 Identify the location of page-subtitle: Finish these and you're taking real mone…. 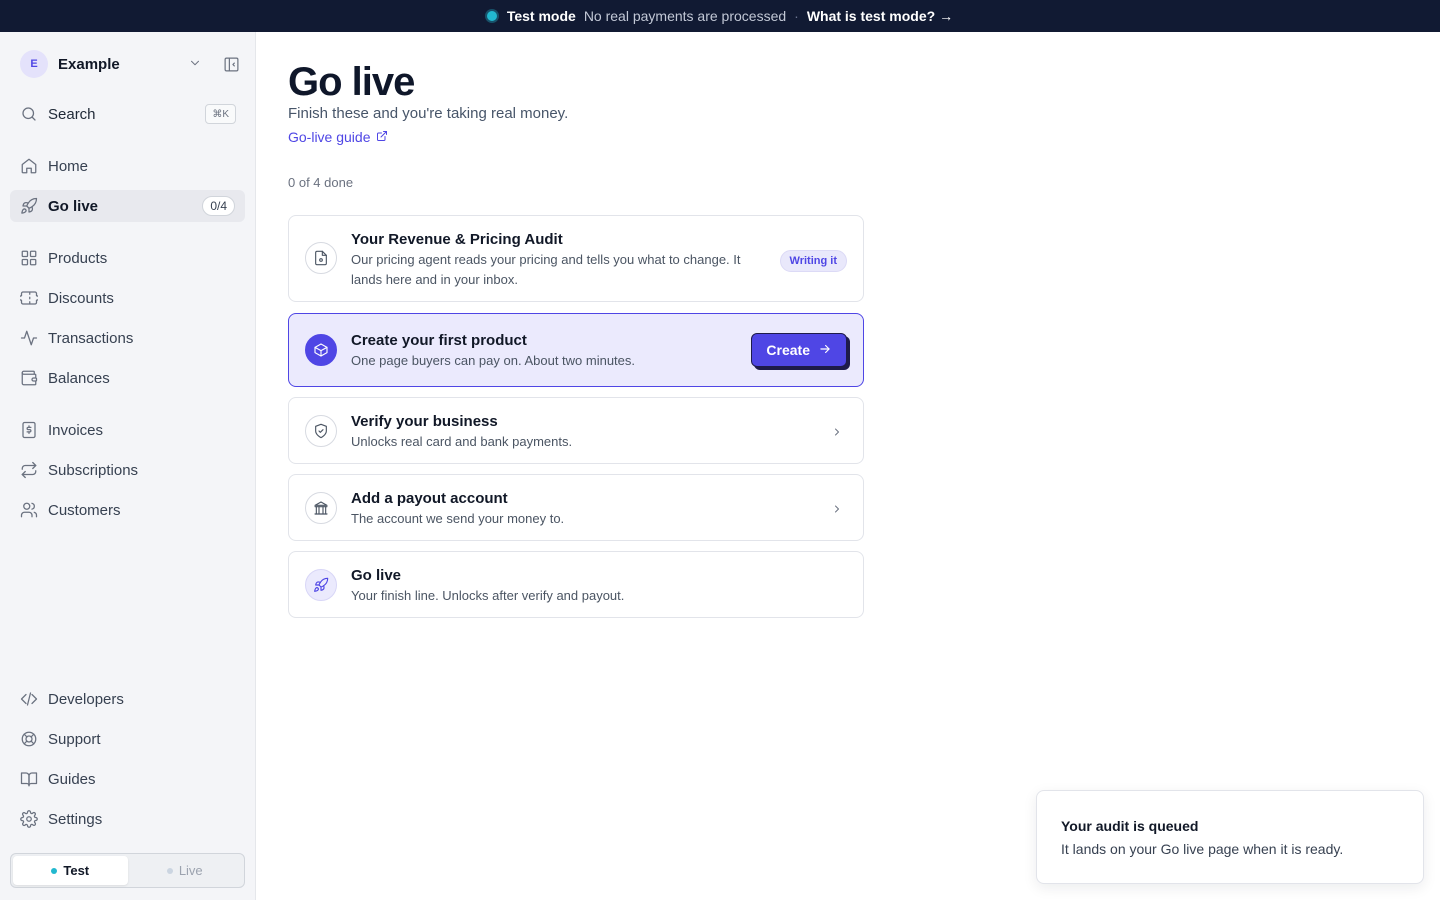
(428, 113).